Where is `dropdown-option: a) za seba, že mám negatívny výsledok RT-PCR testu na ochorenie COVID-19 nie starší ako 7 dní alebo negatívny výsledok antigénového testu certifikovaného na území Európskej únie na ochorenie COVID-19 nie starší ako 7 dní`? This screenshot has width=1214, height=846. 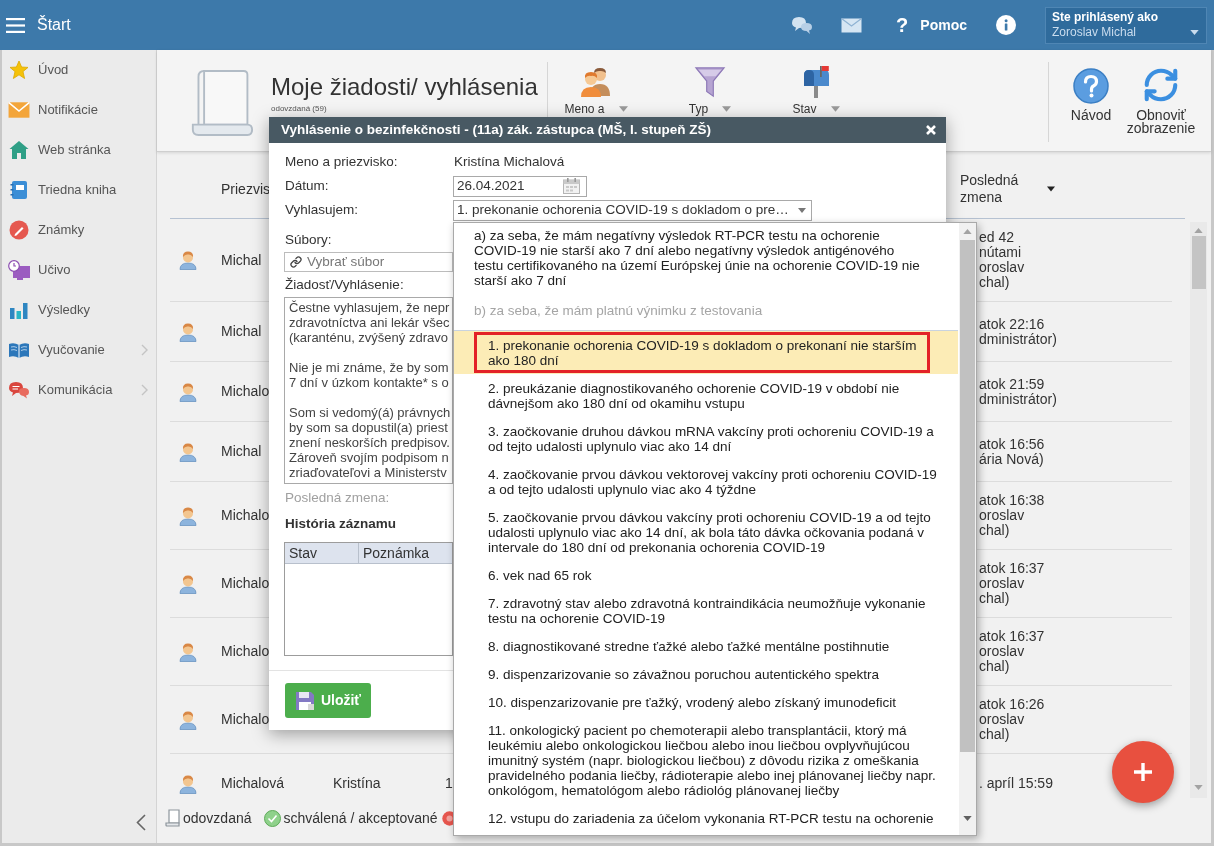
dropdown-option: a) za seba, že mám negatívny výsledok RT-PCR testu na ochorenie COVID-19 nie starší ako 7 dní alebo negatívny výsledok antigénového testu certifikovaného na území Európskej únie na ochorenie COVID-19 nie starší ako 7 dní is located at coordinates (706, 259).